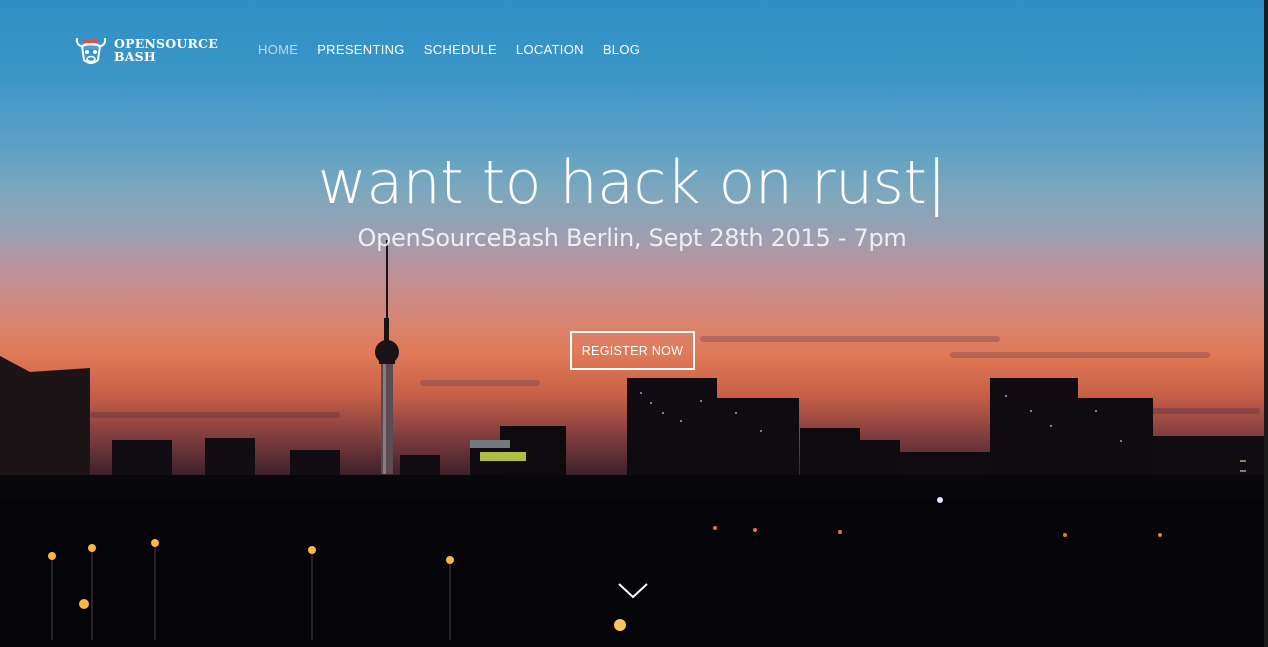 Image resolution: width=1268 pixels, height=647 pixels. What do you see at coordinates (460, 49) in the screenshot?
I see `nav-item-schedule: SCHEDULE` at bounding box center [460, 49].